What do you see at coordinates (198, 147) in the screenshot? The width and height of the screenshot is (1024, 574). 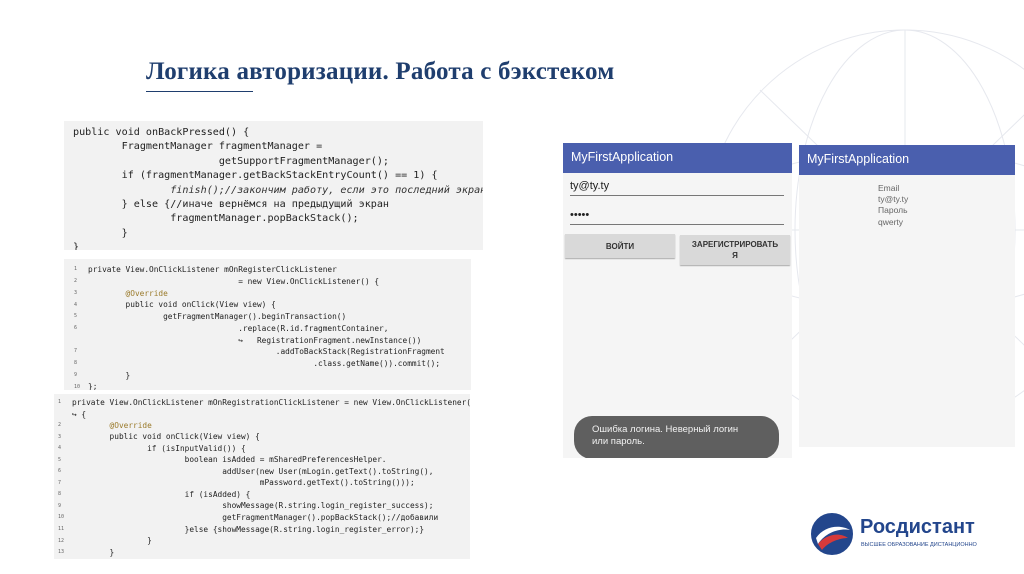 I see `code-line: FragmentManager fragmentManager =` at bounding box center [198, 147].